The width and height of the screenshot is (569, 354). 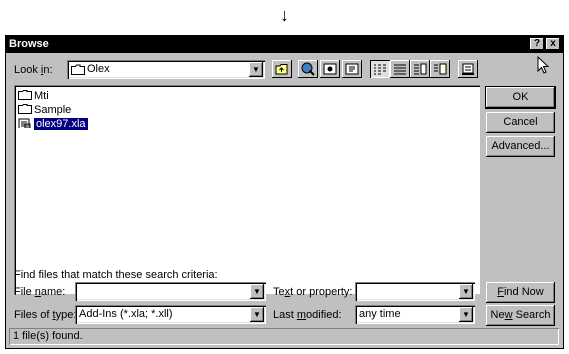 I want to click on look-in-combo: Olex ▼, so click(x=166, y=69).